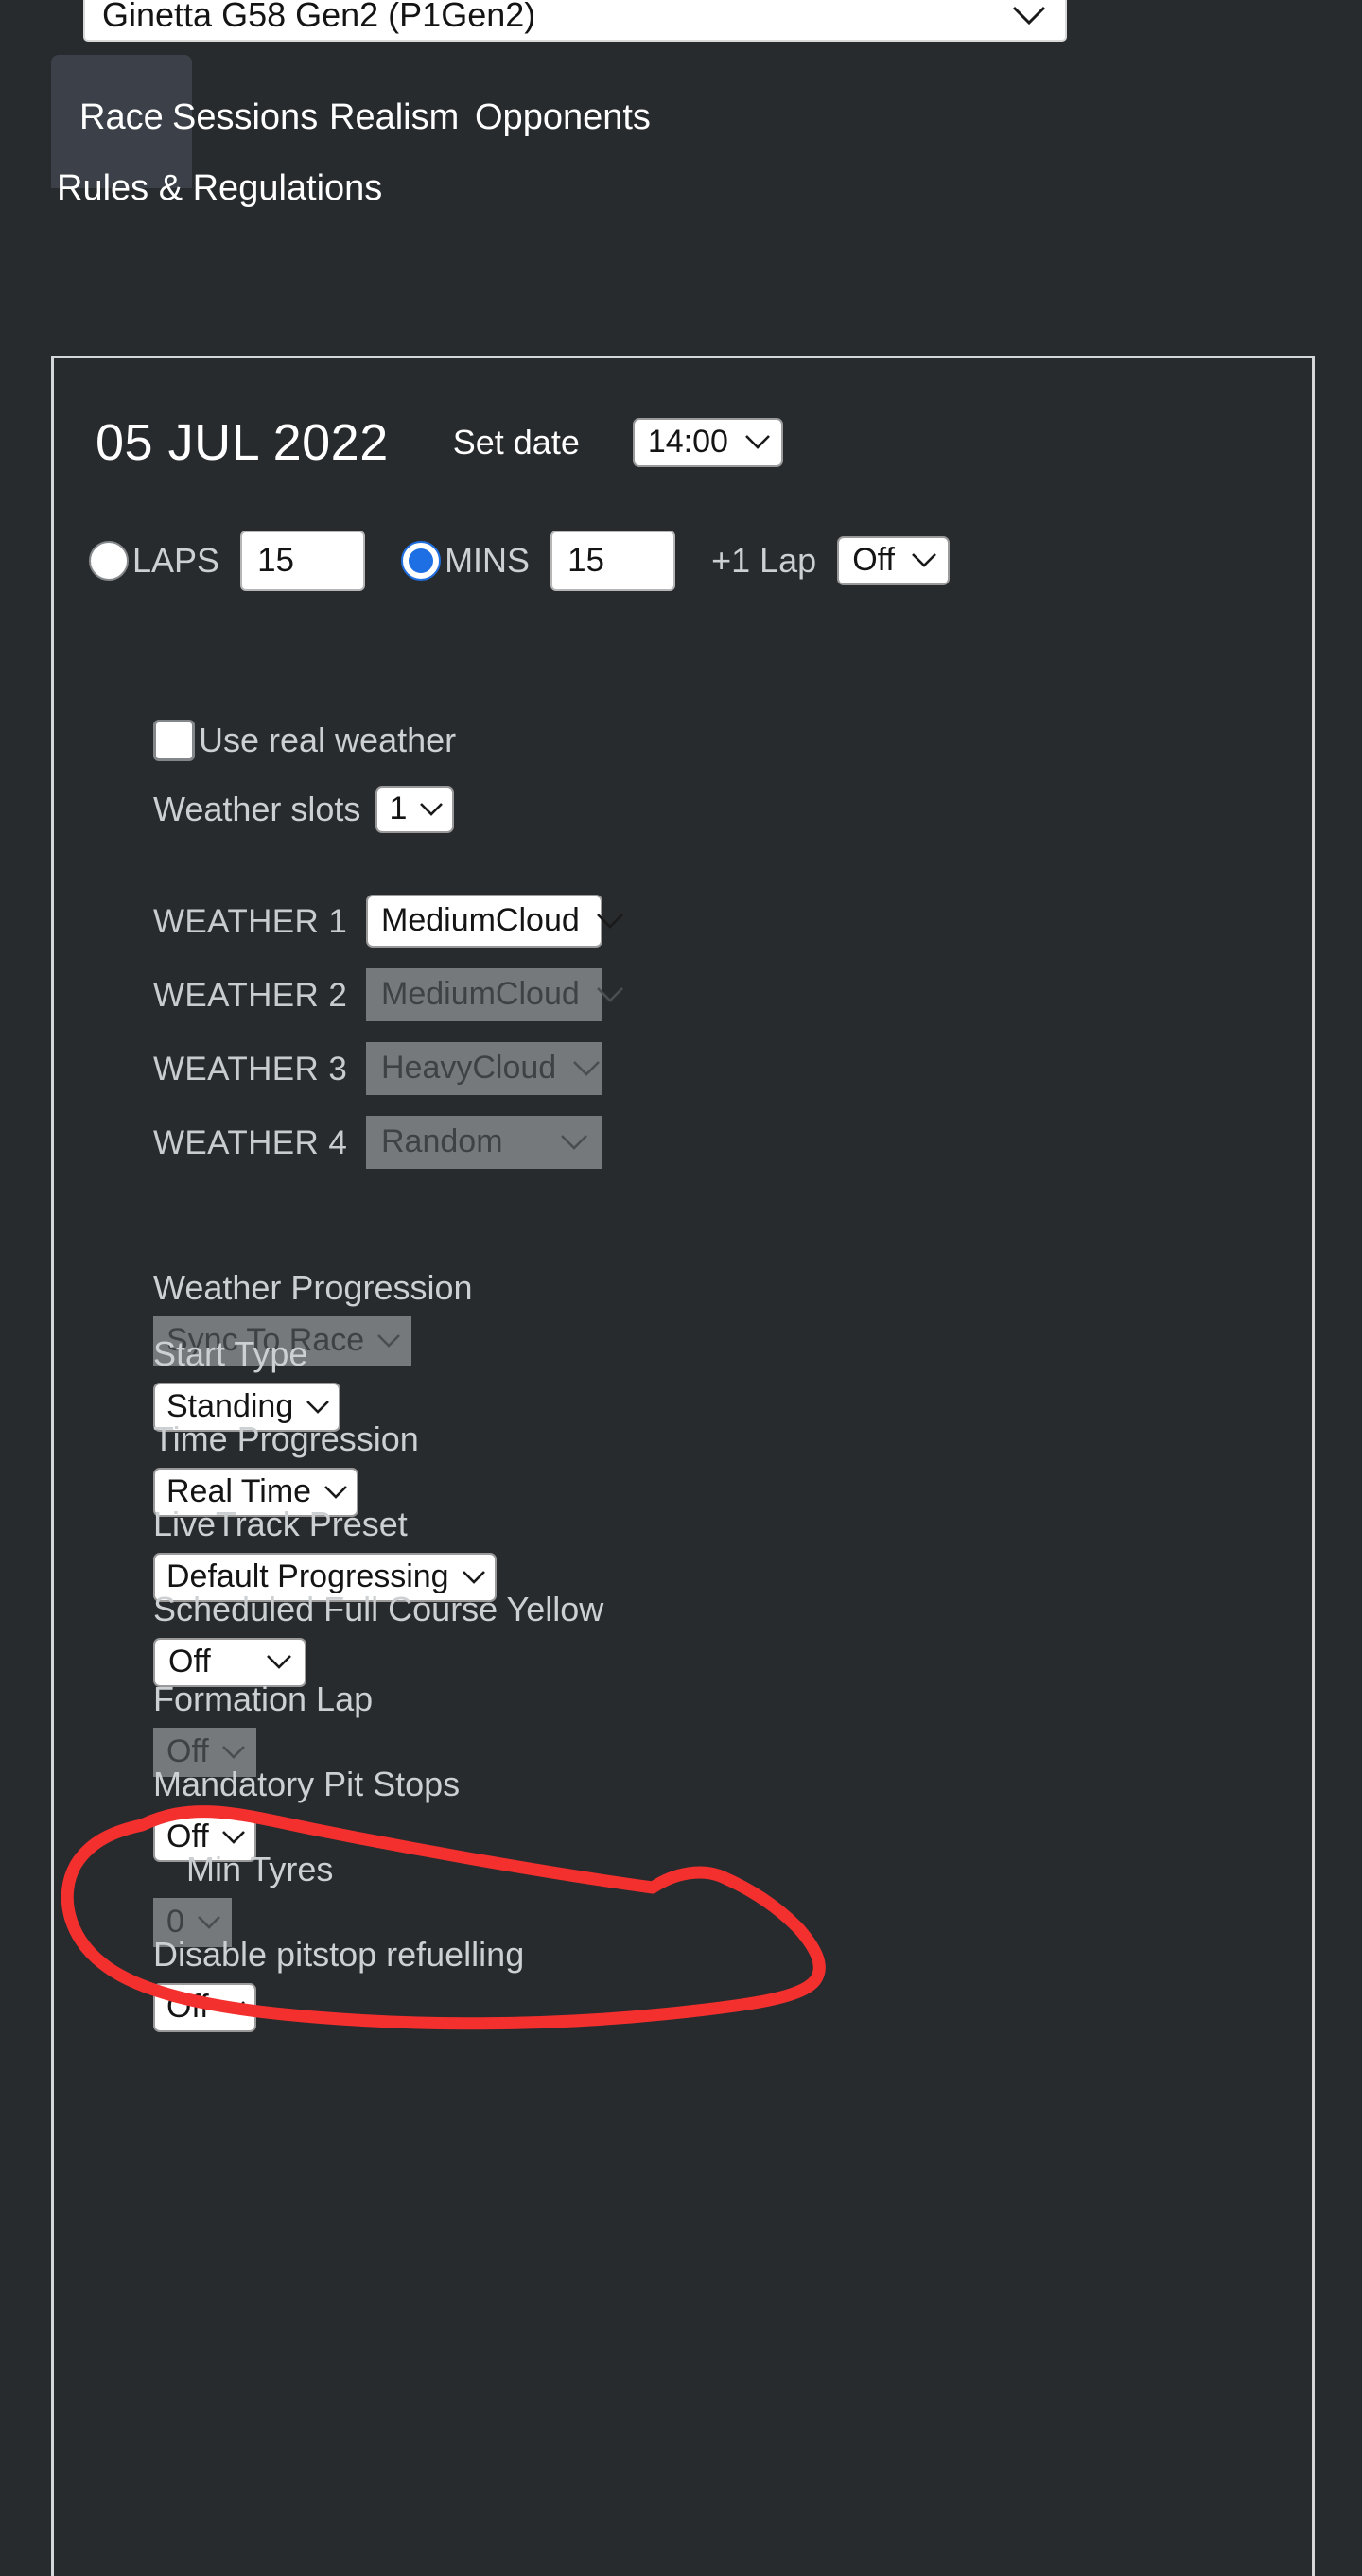 Image resolution: width=1362 pixels, height=2576 pixels. What do you see at coordinates (187, 2007) in the screenshot?
I see `disable-pitstop-refuelling-value: Off` at bounding box center [187, 2007].